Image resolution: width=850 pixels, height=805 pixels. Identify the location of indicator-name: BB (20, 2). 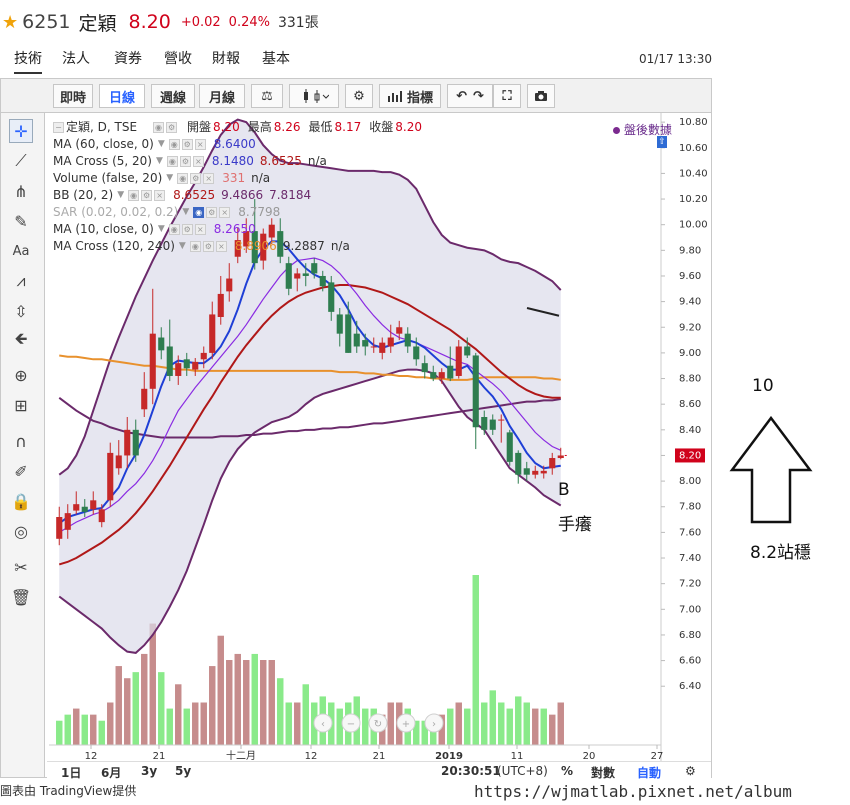
(83, 195).